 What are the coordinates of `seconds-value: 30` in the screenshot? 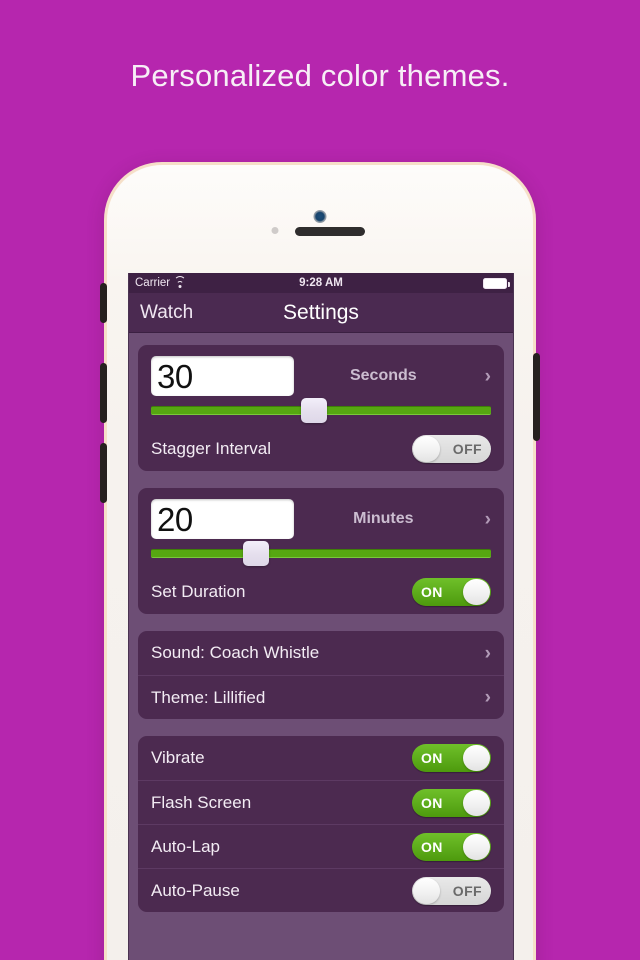 It's located at (175, 376).